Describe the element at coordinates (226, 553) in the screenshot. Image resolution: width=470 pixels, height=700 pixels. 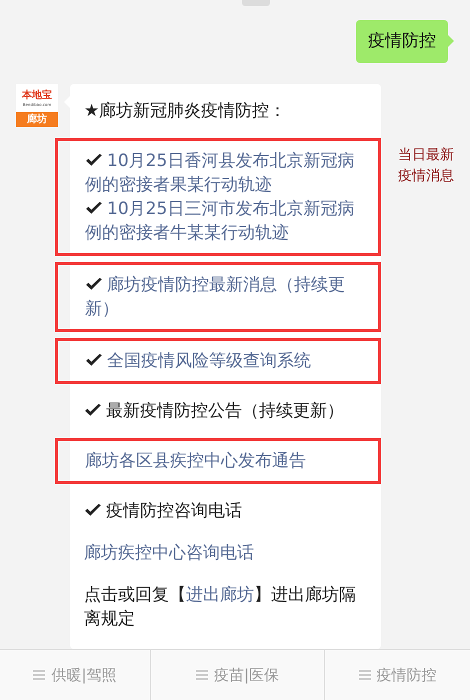
I see `article-link: 廊坊疾控中心咨询电话` at that location.